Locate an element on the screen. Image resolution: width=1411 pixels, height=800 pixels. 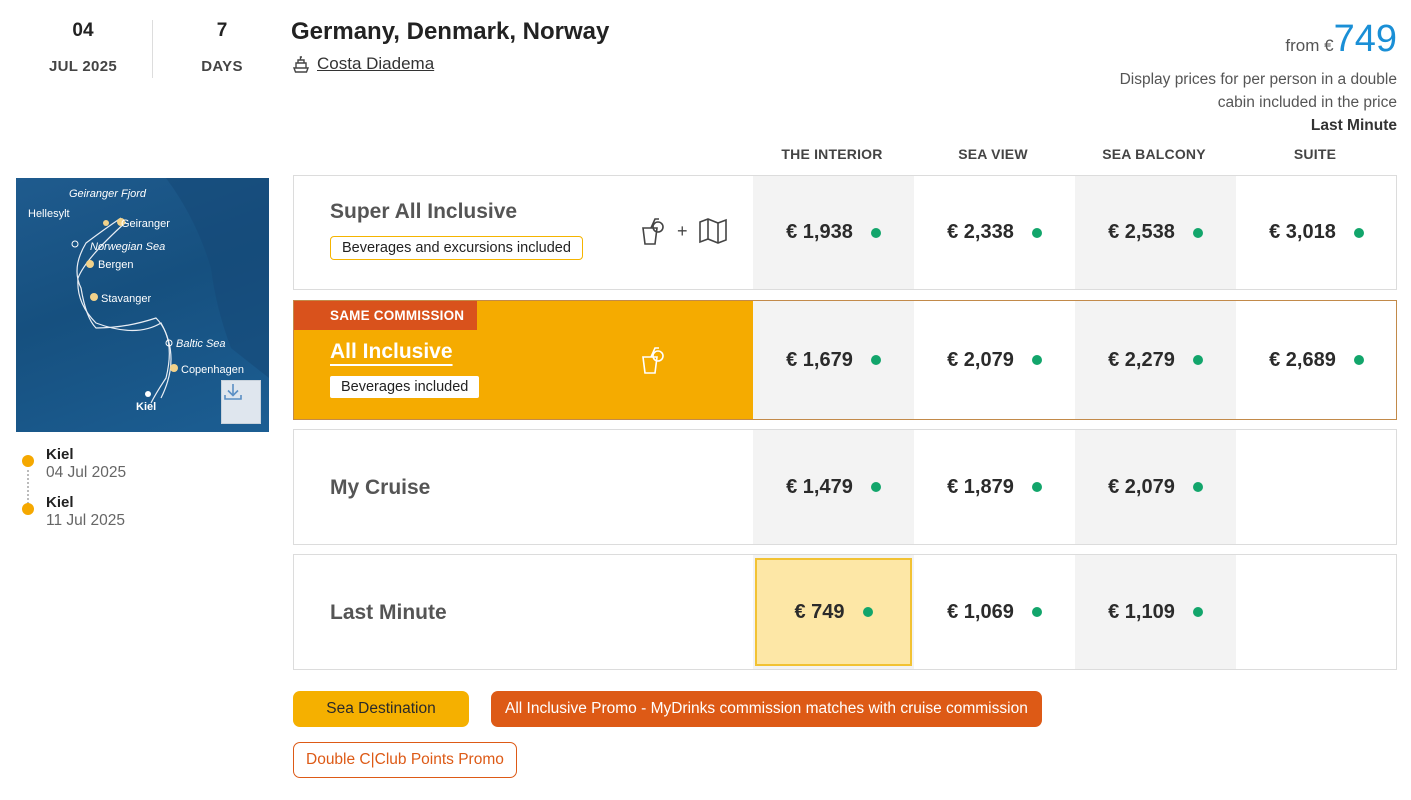
price-cell: € 1,679 is located at coordinates (833, 360).